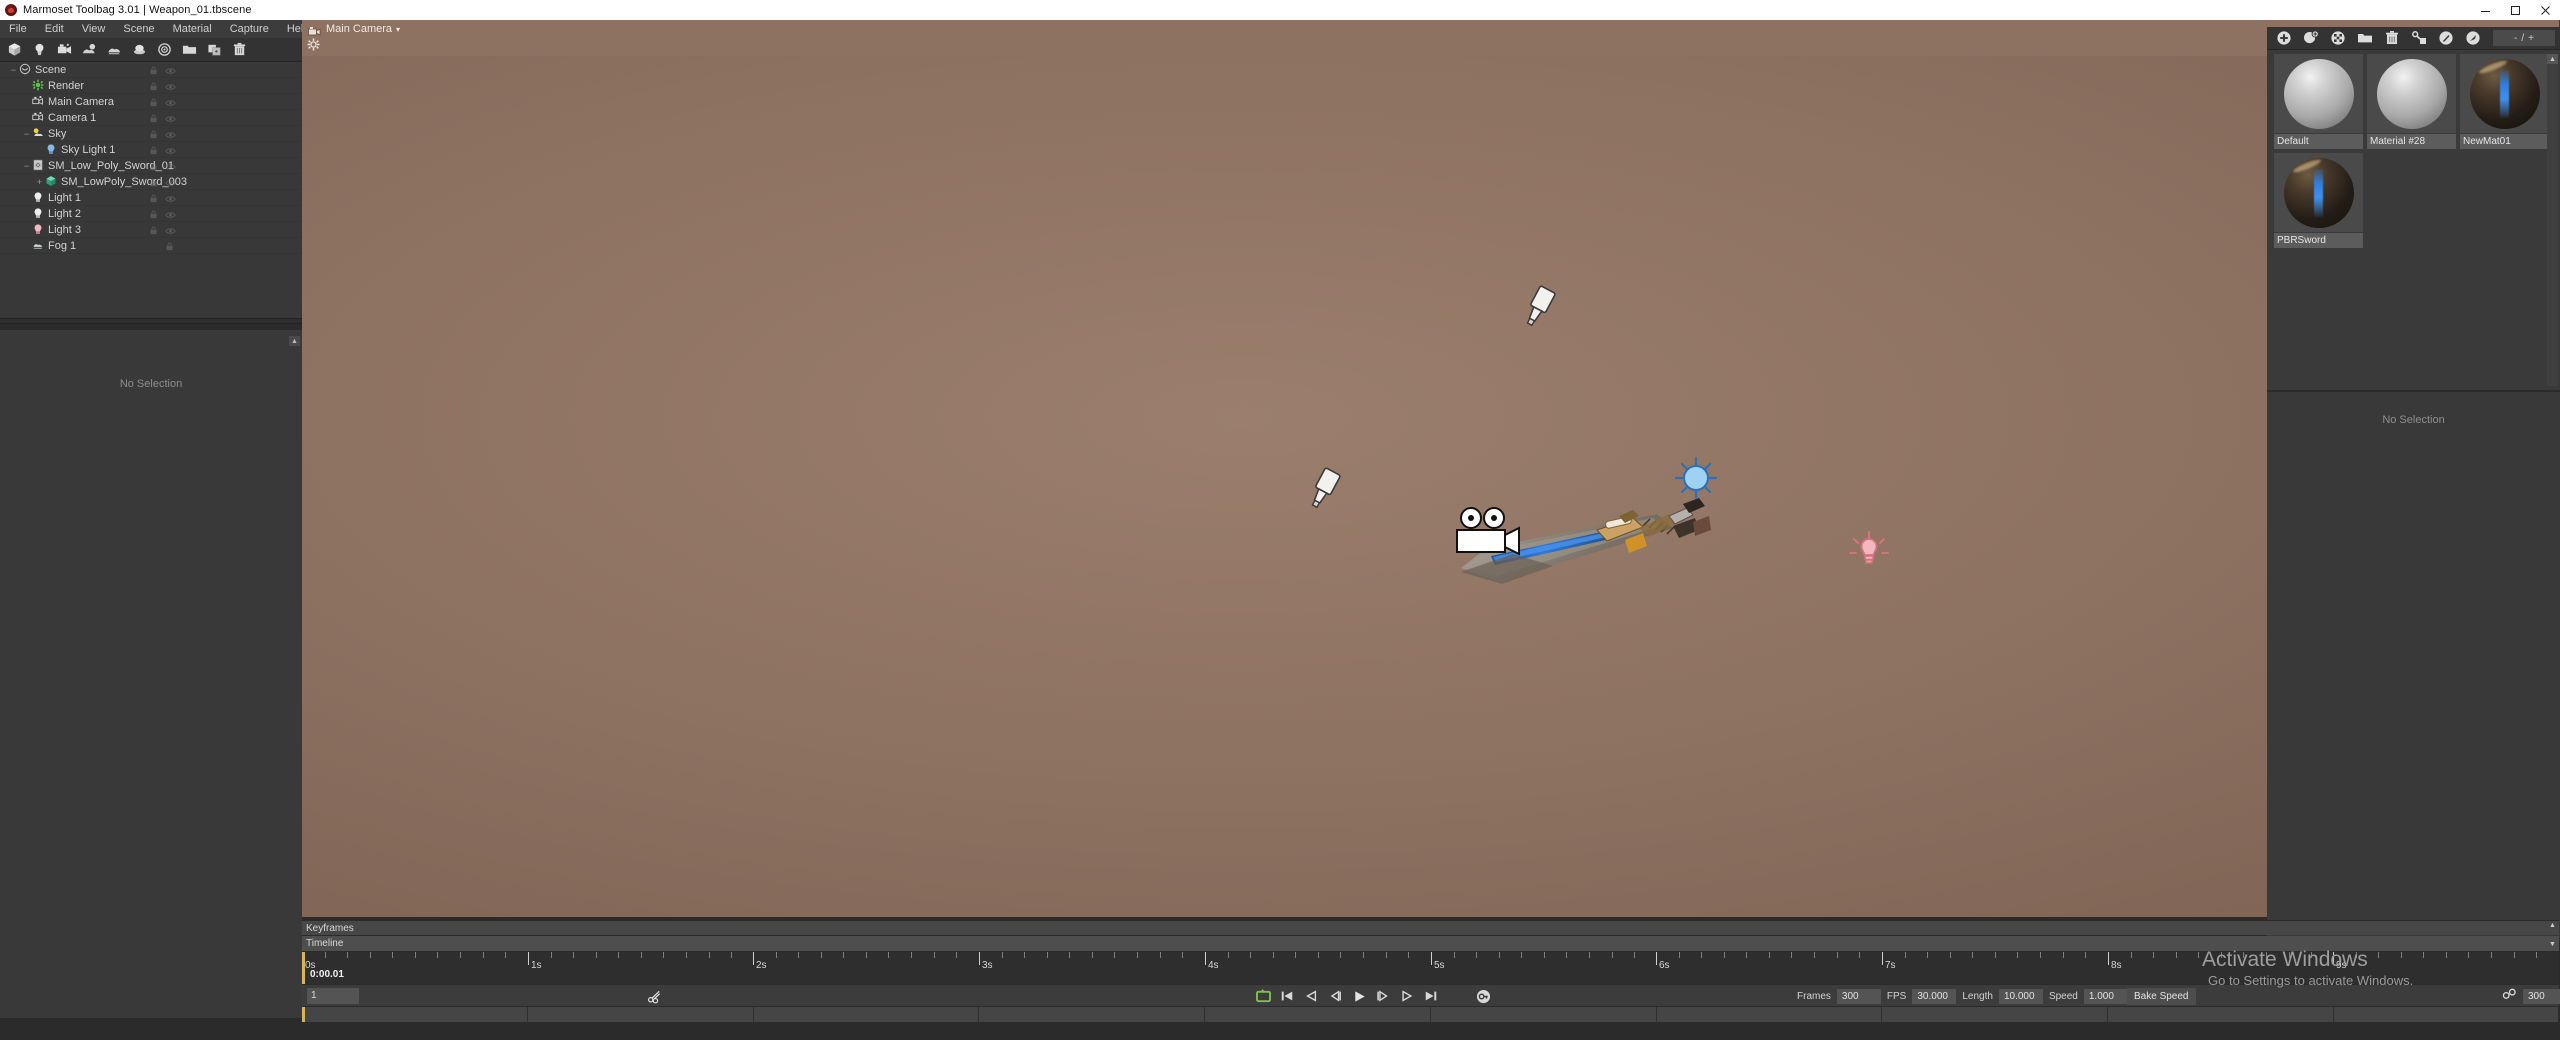  What do you see at coordinates (1869, 551) in the screenshot?
I see `point-light-gizmo` at bounding box center [1869, 551].